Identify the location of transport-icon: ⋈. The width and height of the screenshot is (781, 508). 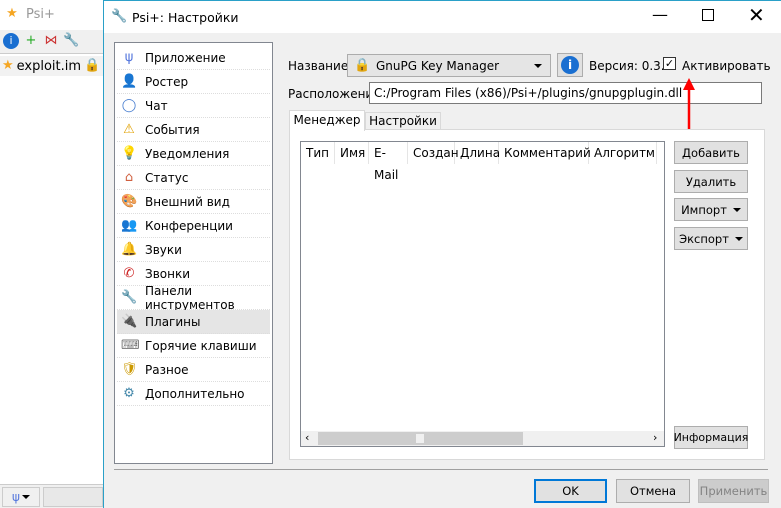
(51, 41).